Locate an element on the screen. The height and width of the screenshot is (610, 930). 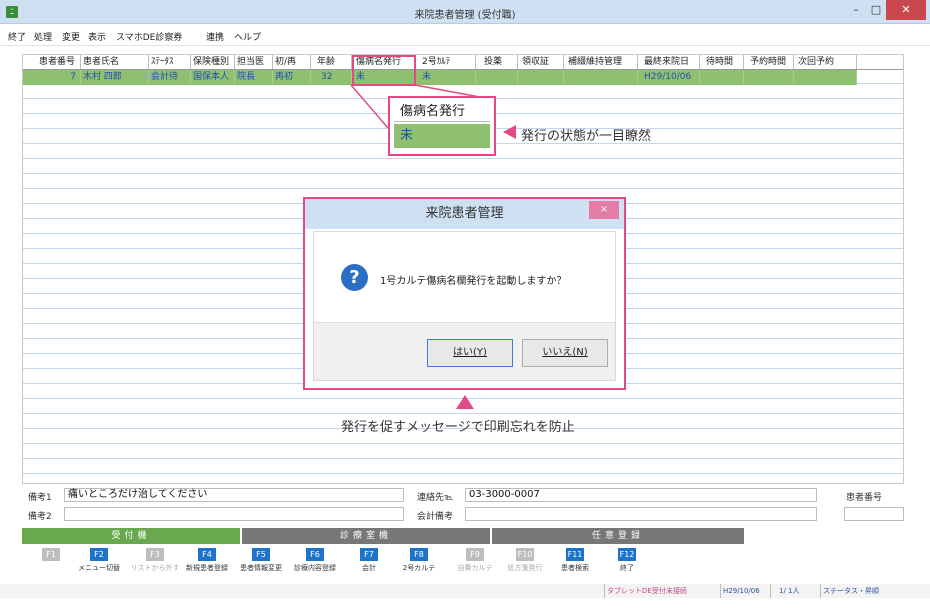
col-patient-name: 患者氏名 is located at coordinates (115, 62).